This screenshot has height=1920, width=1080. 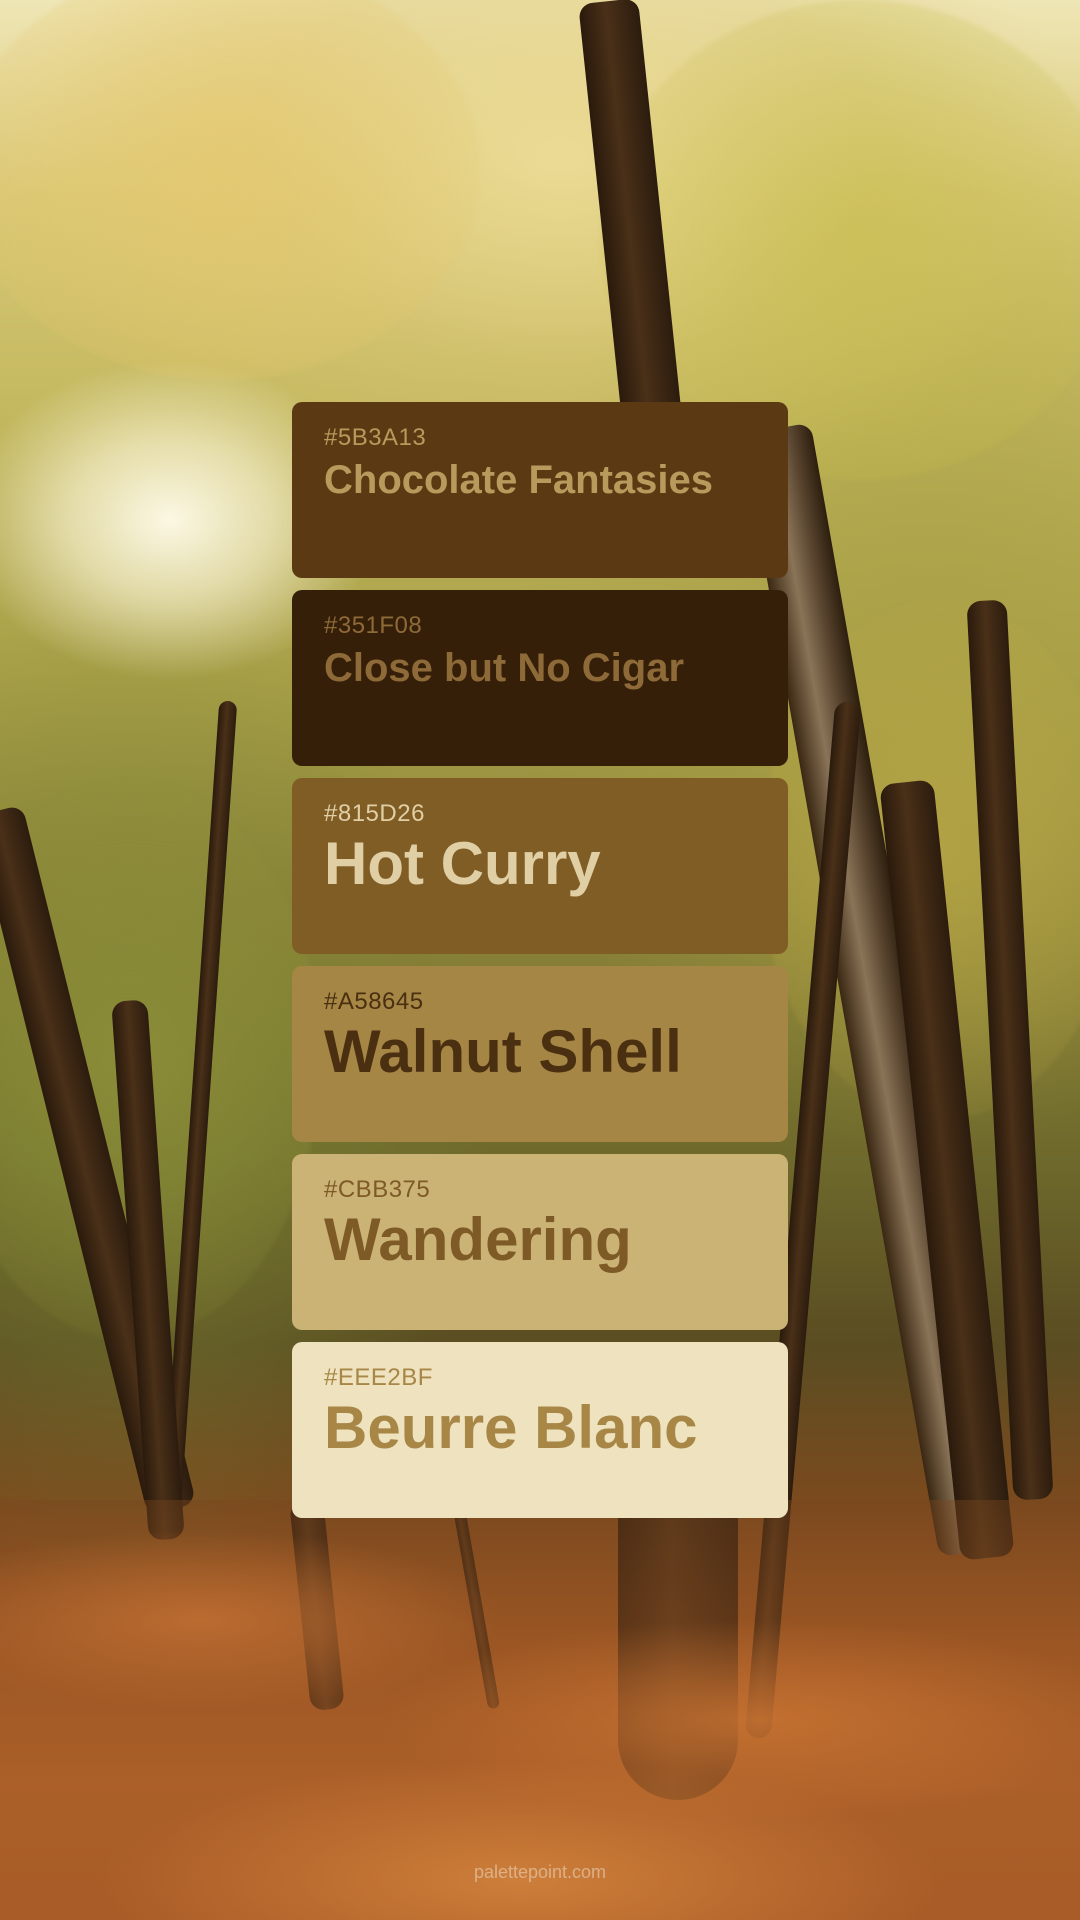 I want to click on swatch-hot-curry: #815D26 Hot Curry, so click(x=540, y=866).